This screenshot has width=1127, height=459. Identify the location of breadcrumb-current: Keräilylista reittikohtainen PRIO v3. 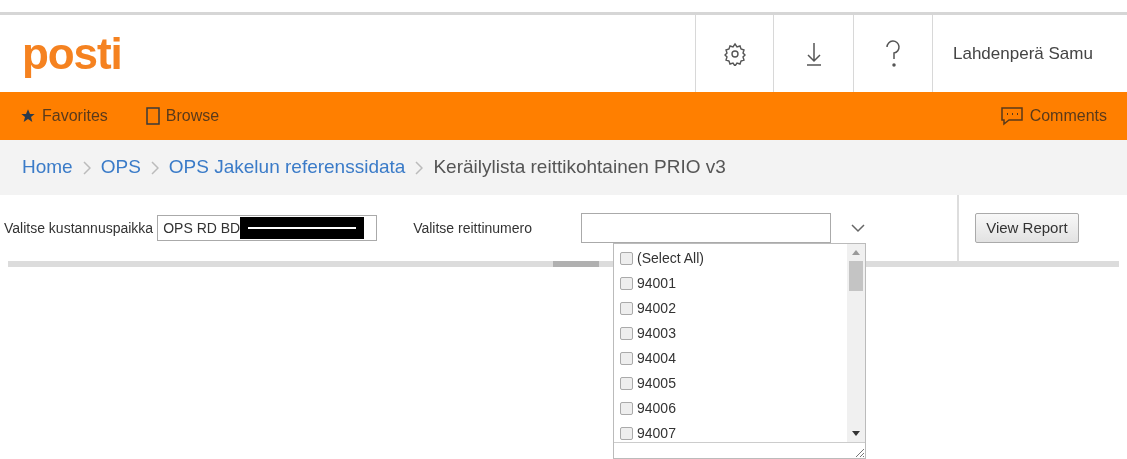
(579, 167).